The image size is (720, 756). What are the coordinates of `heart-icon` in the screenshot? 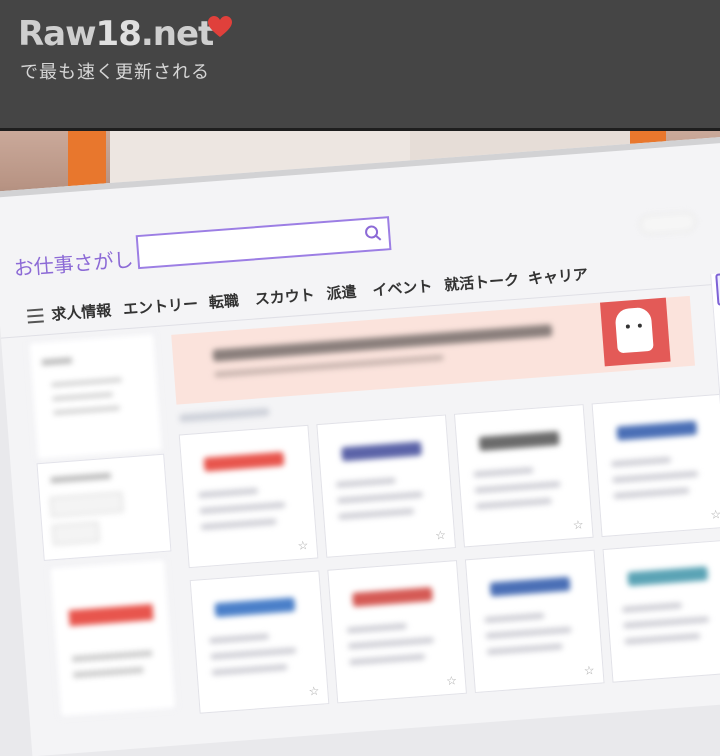 It's located at (220, 26).